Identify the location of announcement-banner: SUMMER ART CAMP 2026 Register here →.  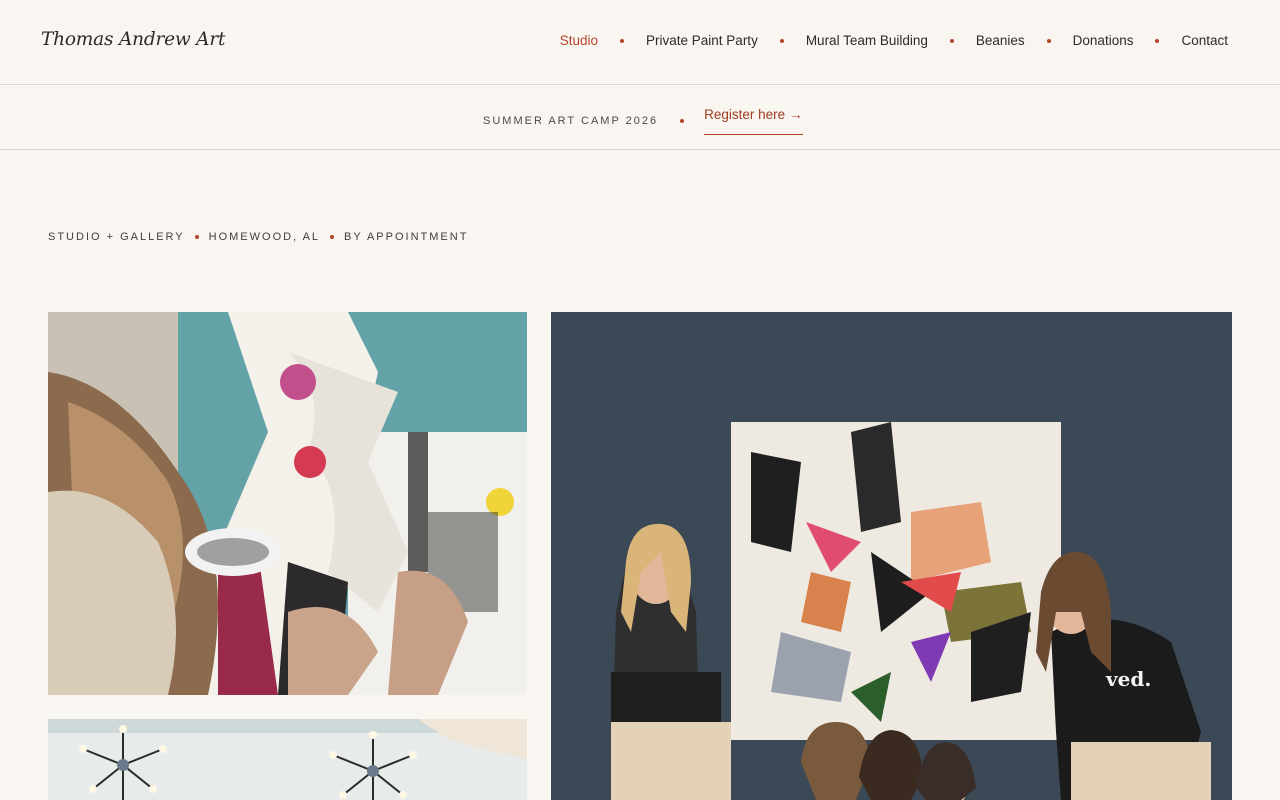
(640, 117).